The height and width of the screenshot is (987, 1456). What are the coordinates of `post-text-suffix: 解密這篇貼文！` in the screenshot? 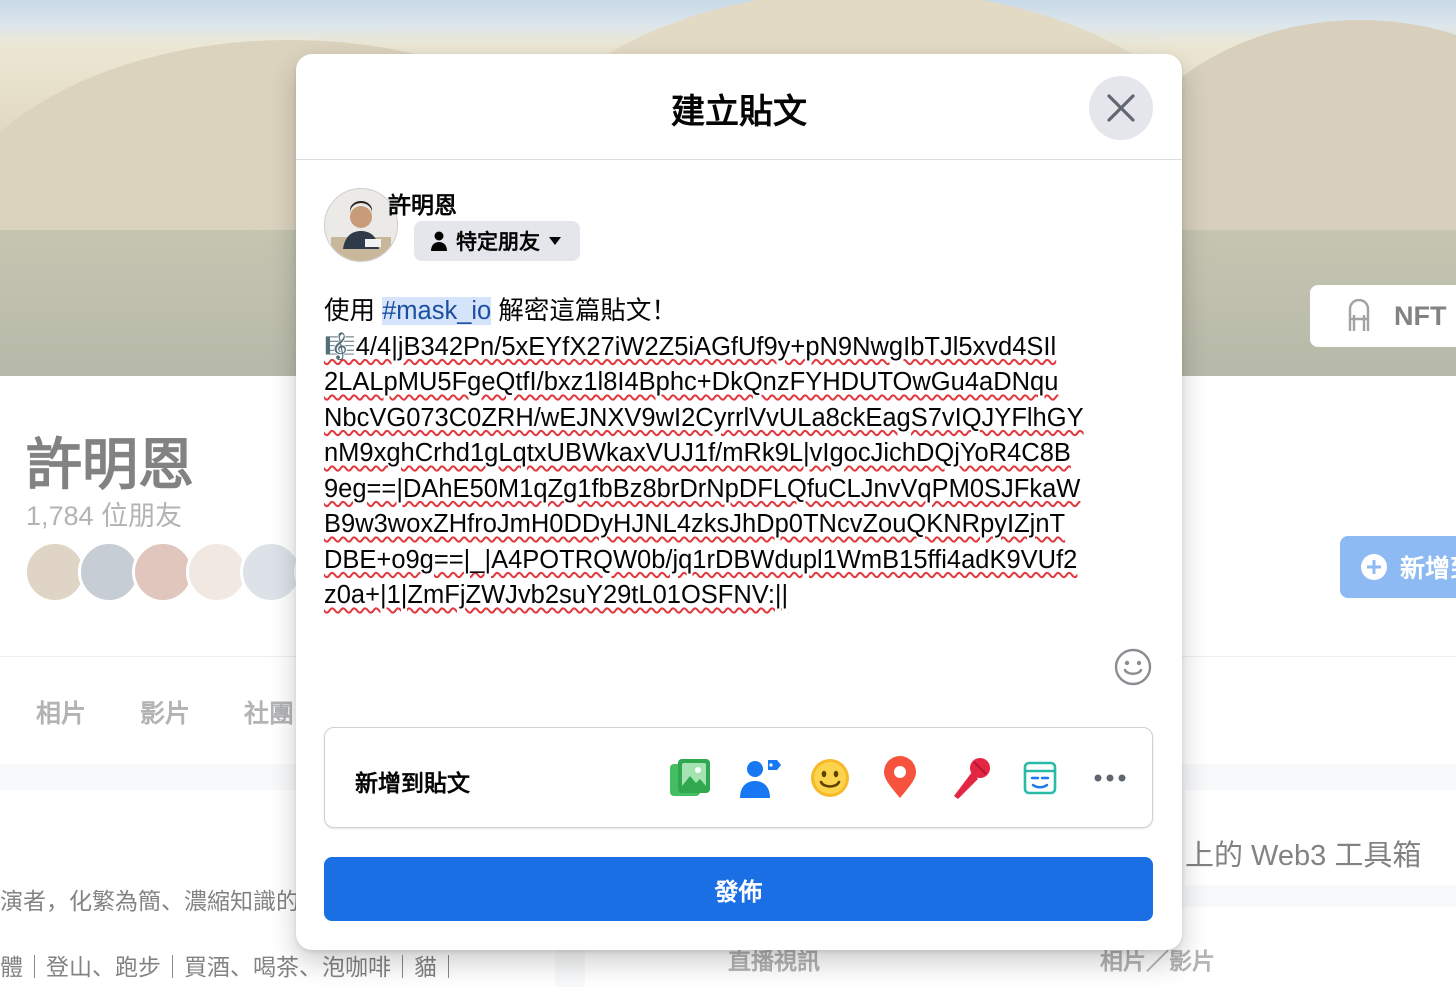 It's located at (584, 311).